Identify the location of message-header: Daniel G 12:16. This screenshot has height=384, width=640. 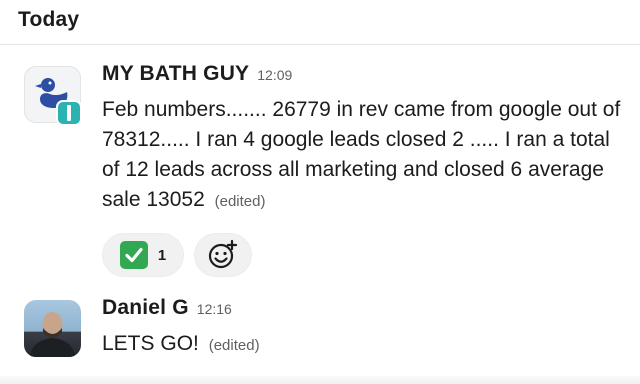
(364, 310).